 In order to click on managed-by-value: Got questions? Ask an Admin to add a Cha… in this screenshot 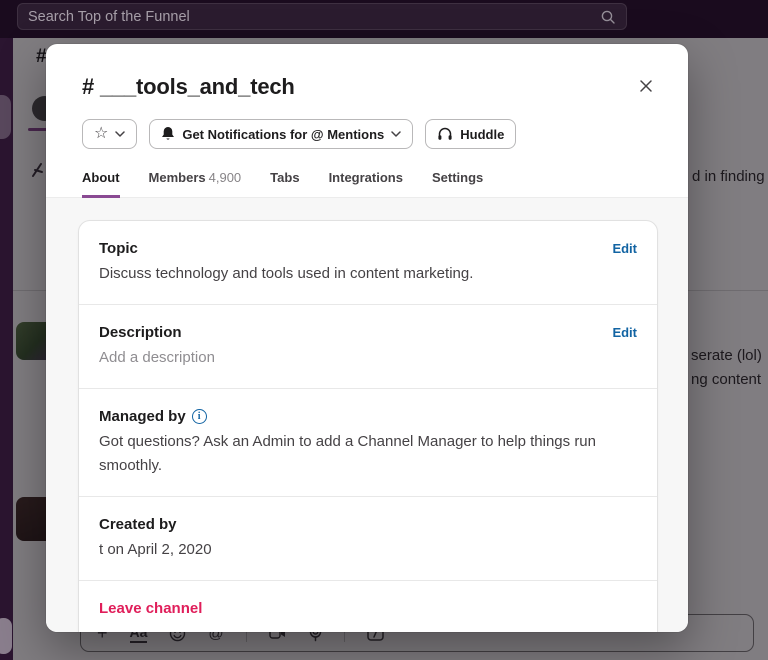, I will do `click(347, 453)`.